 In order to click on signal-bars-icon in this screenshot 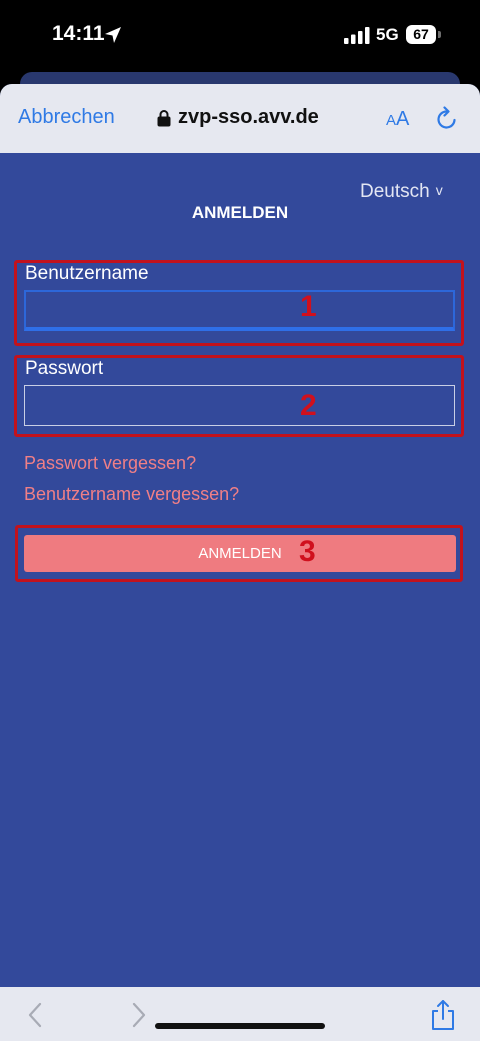, I will do `click(357, 35)`.